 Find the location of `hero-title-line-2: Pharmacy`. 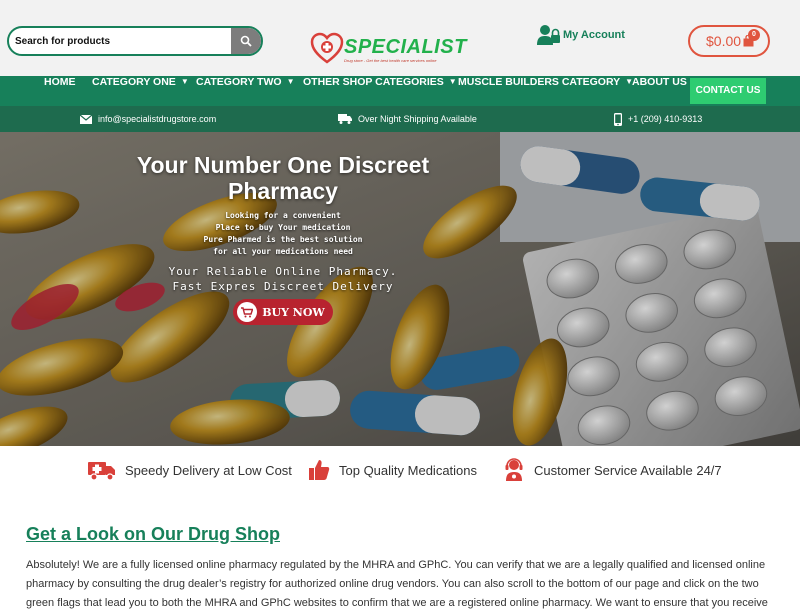

hero-title-line-2: Pharmacy is located at coordinates (283, 191).